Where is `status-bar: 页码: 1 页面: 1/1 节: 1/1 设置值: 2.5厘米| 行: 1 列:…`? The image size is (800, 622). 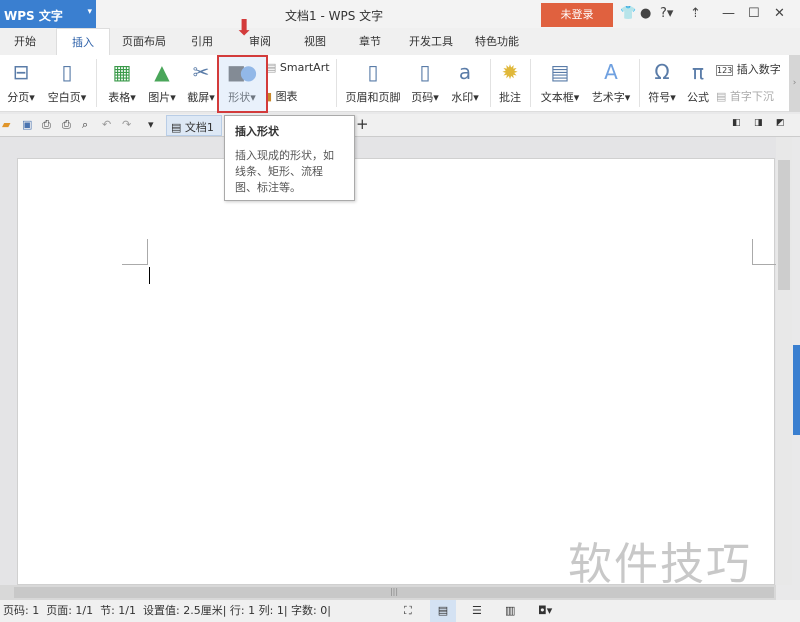 status-bar: 页码: 1 页面: 1/1 节: 1/1 设置值: 2.5厘米| 行: 1 列:… is located at coordinates (400, 611).